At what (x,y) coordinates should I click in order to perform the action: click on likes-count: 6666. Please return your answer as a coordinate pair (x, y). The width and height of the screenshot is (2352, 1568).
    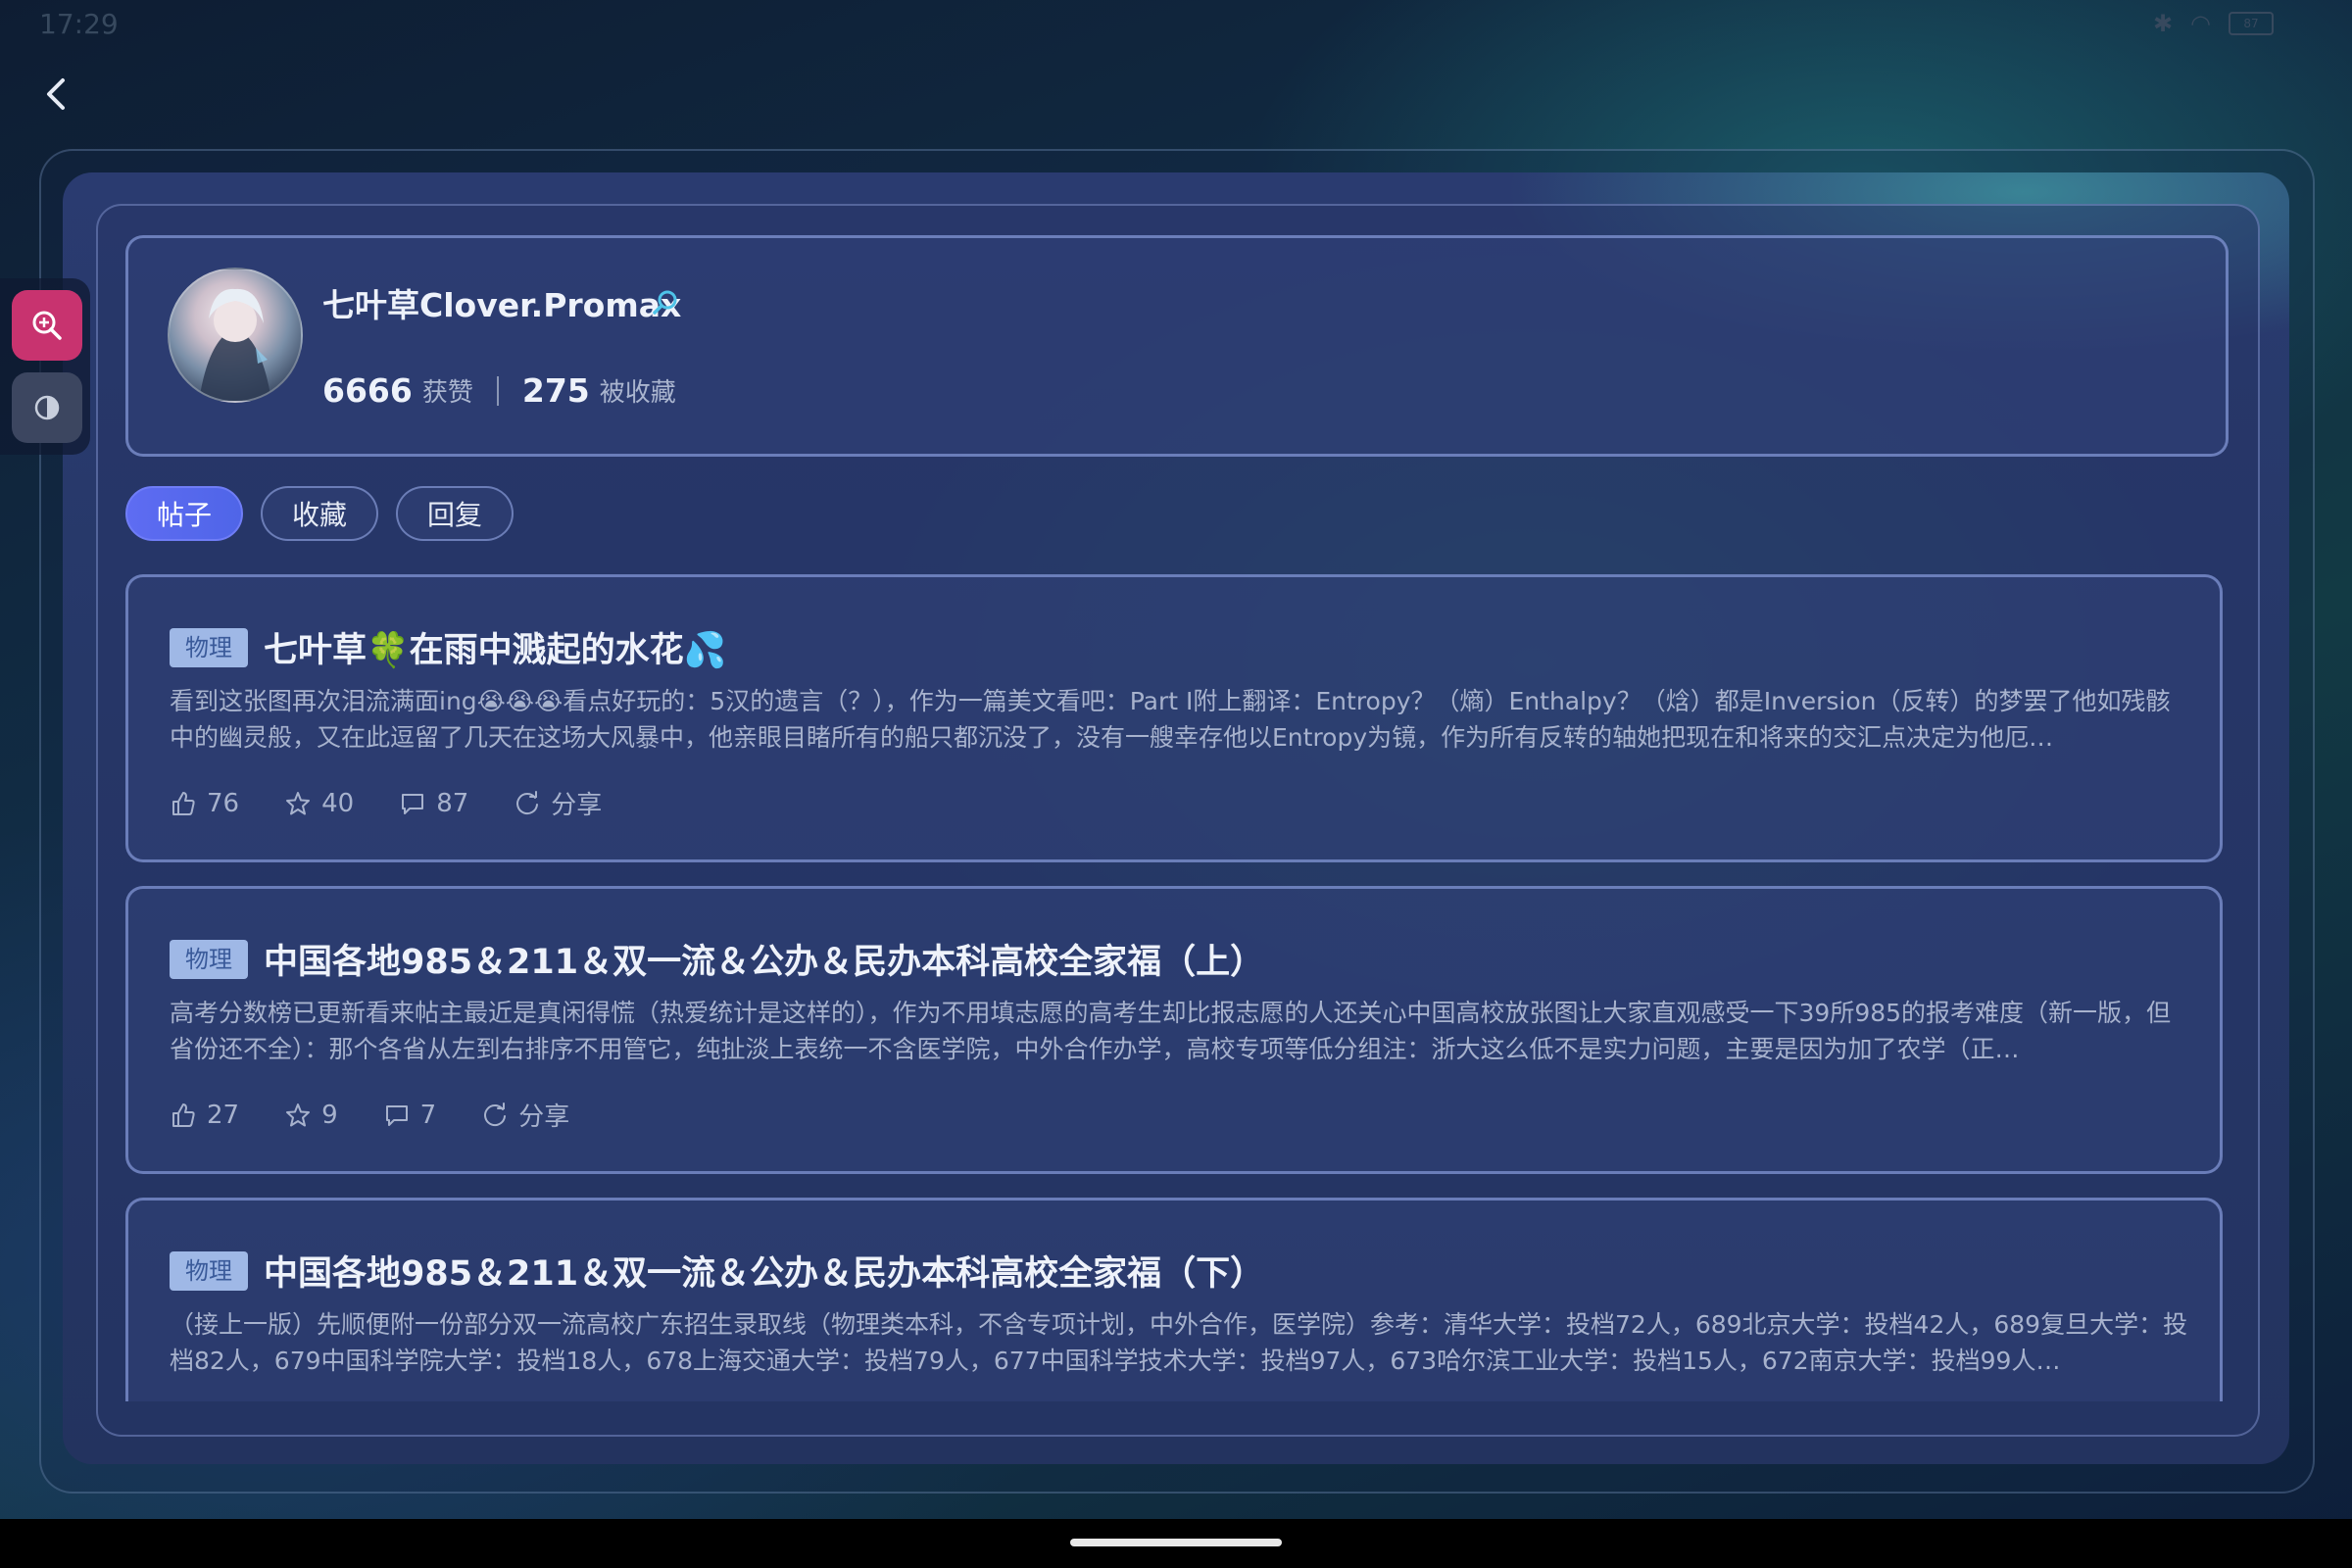
    Looking at the image, I should click on (367, 390).